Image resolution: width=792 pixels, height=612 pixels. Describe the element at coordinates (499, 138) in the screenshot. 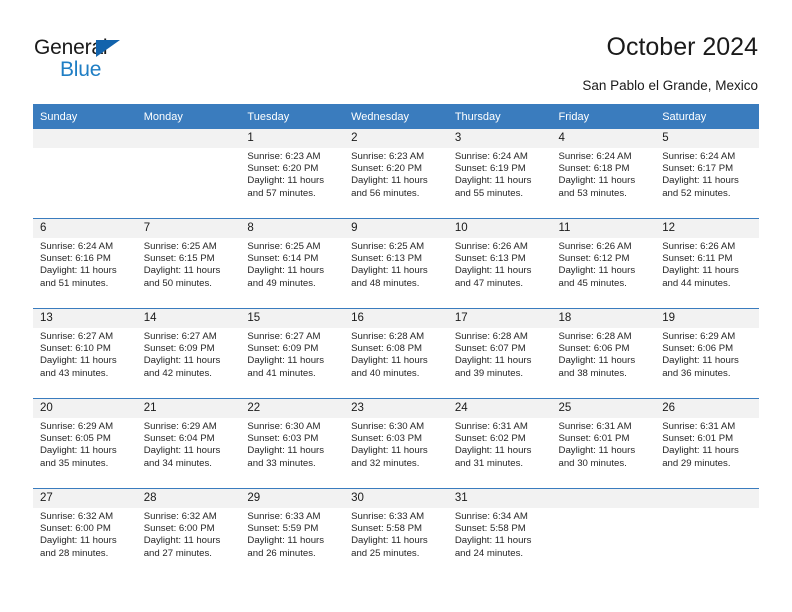

I see `day-number: 3` at that location.